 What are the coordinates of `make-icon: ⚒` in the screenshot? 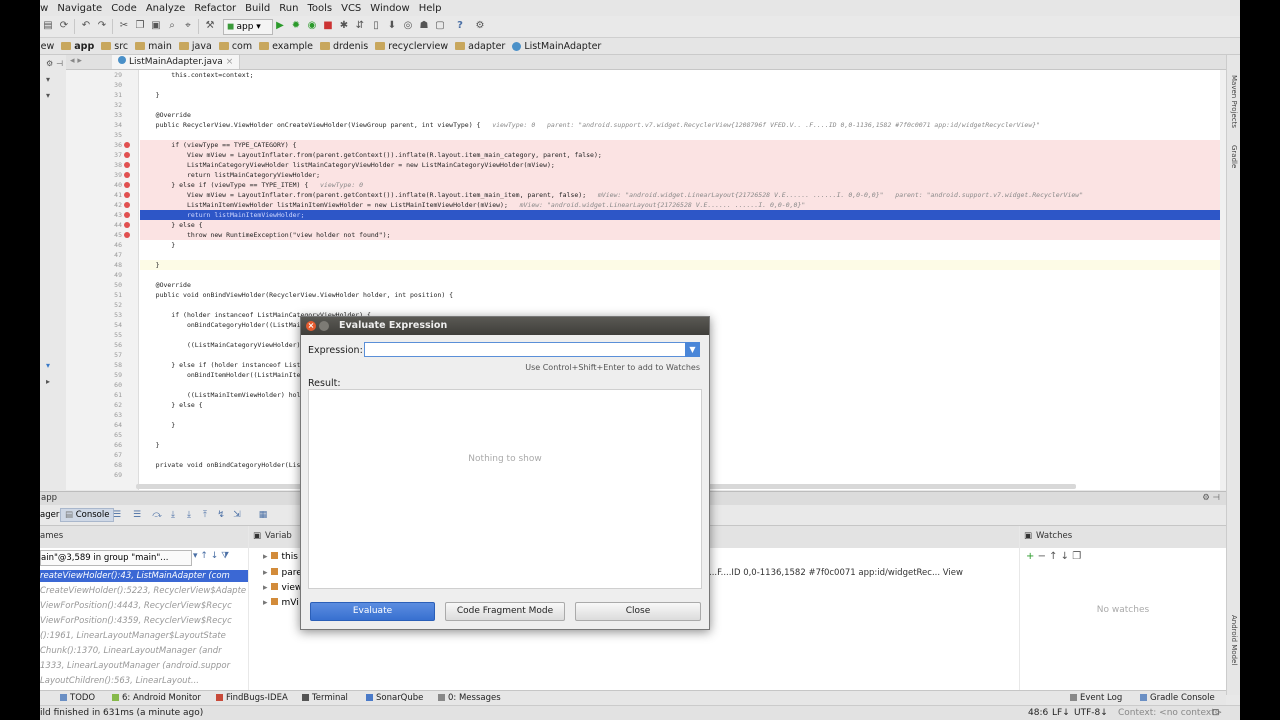 It's located at (210, 26).